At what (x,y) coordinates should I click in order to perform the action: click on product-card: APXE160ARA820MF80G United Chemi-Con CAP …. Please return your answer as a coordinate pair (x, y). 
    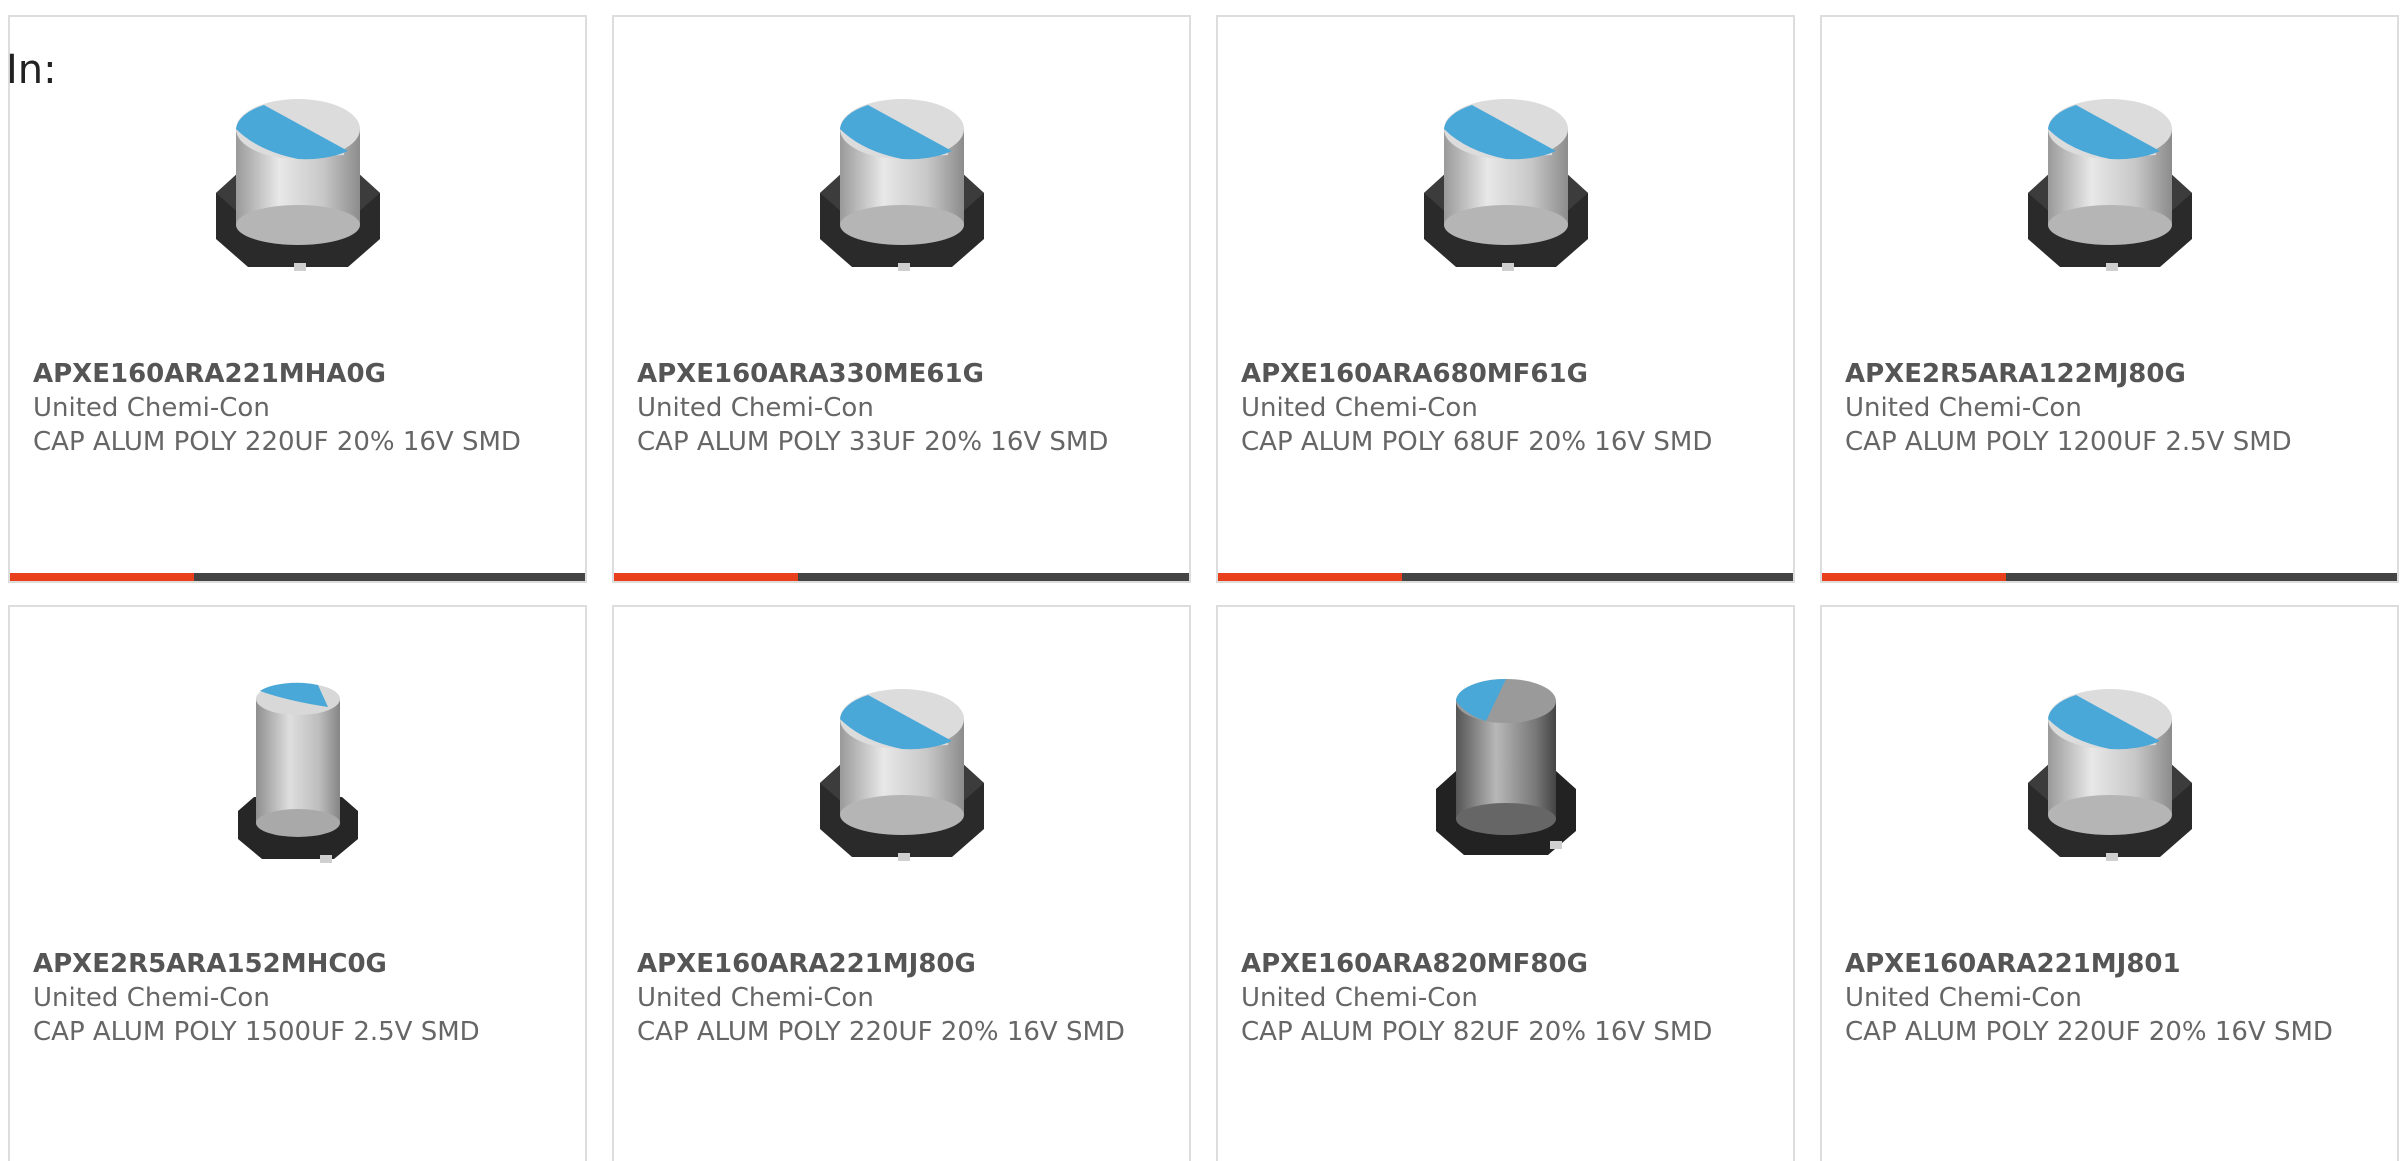
    Looking at the image, I should click on (1505, 883).